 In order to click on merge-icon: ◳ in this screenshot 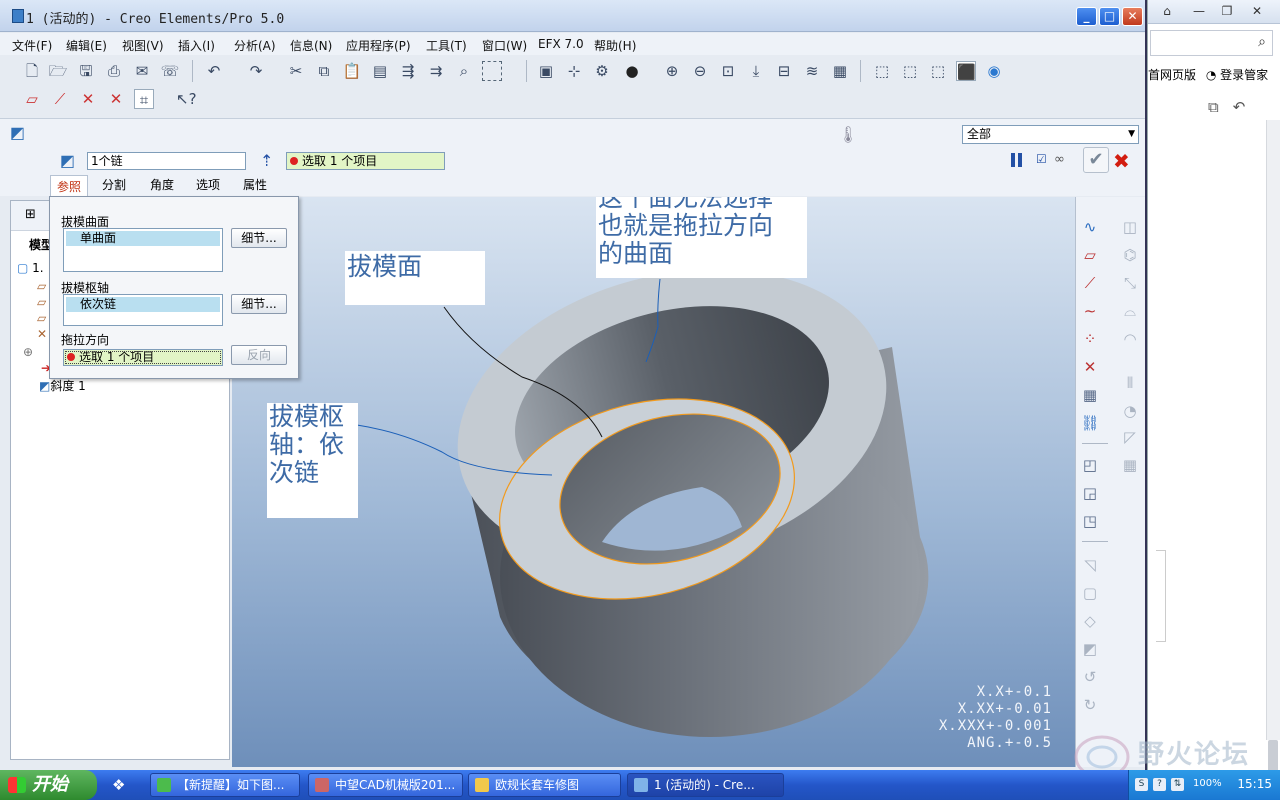, I will do `click(1090, 521)`.